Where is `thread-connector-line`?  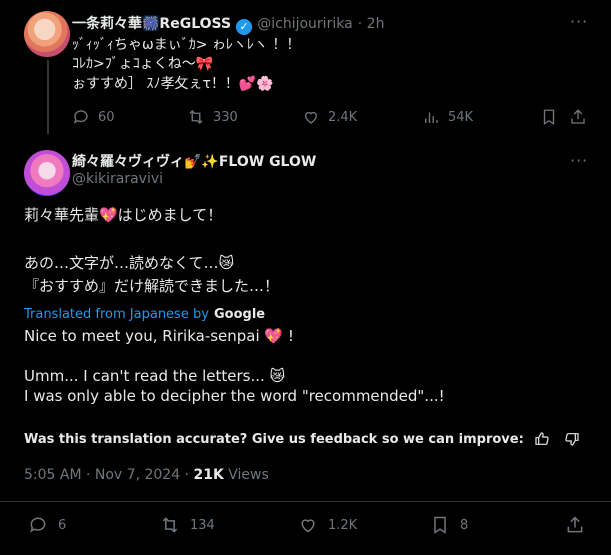
thread-connector-line is located at coordinates (48, 97).